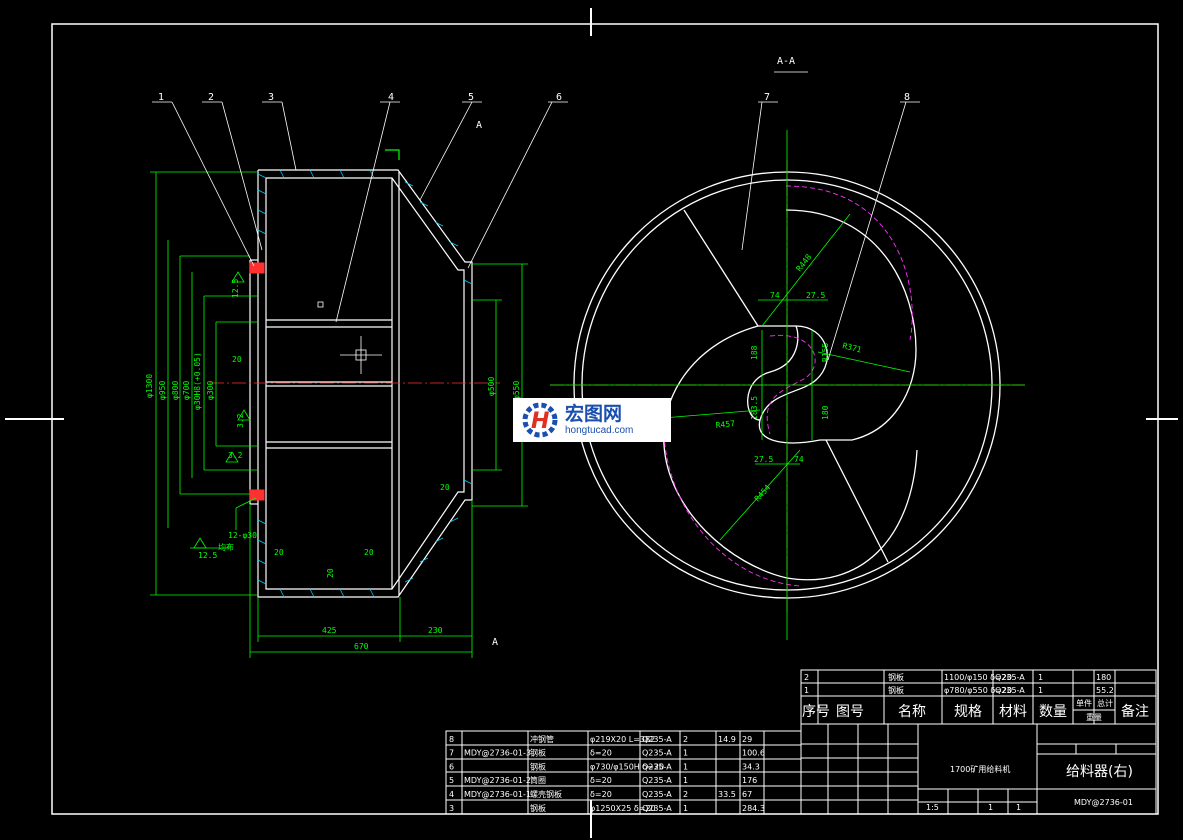 This screenshot has width=1183, height=840. I want to click on section-arrow, so click(392, 154).